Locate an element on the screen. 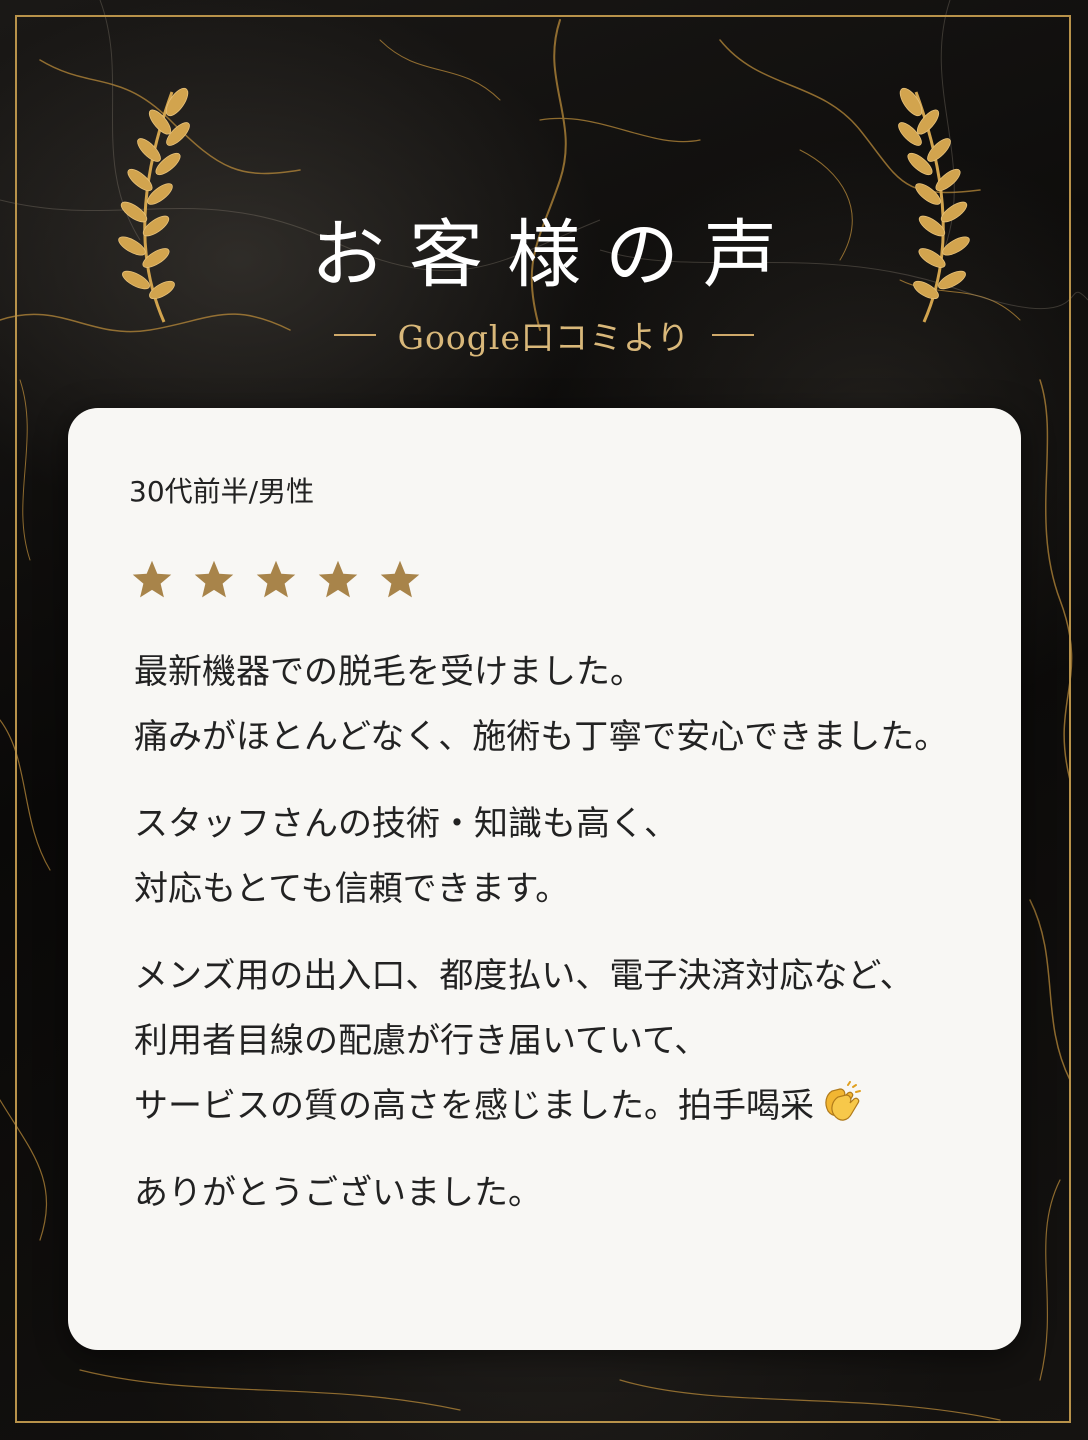 The height and width of the screenshot is (1440, 1088). subtitle-row: Google口コミより is located at coordinates (544, 335).